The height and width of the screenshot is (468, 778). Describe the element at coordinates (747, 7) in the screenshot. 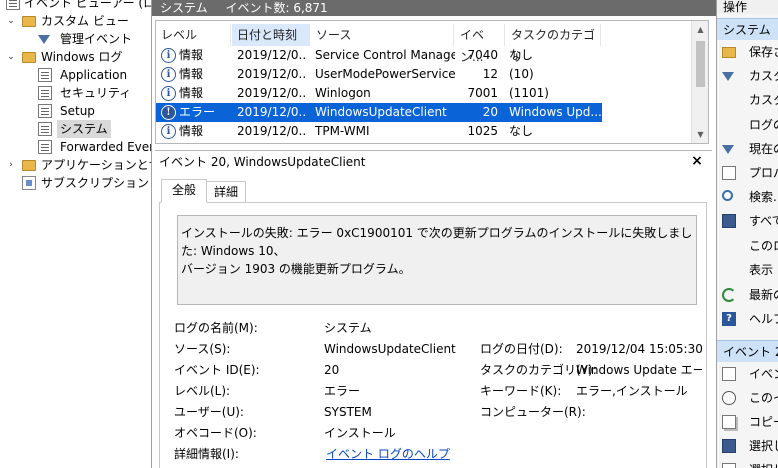

I see `actions-header: 操作` at that location.